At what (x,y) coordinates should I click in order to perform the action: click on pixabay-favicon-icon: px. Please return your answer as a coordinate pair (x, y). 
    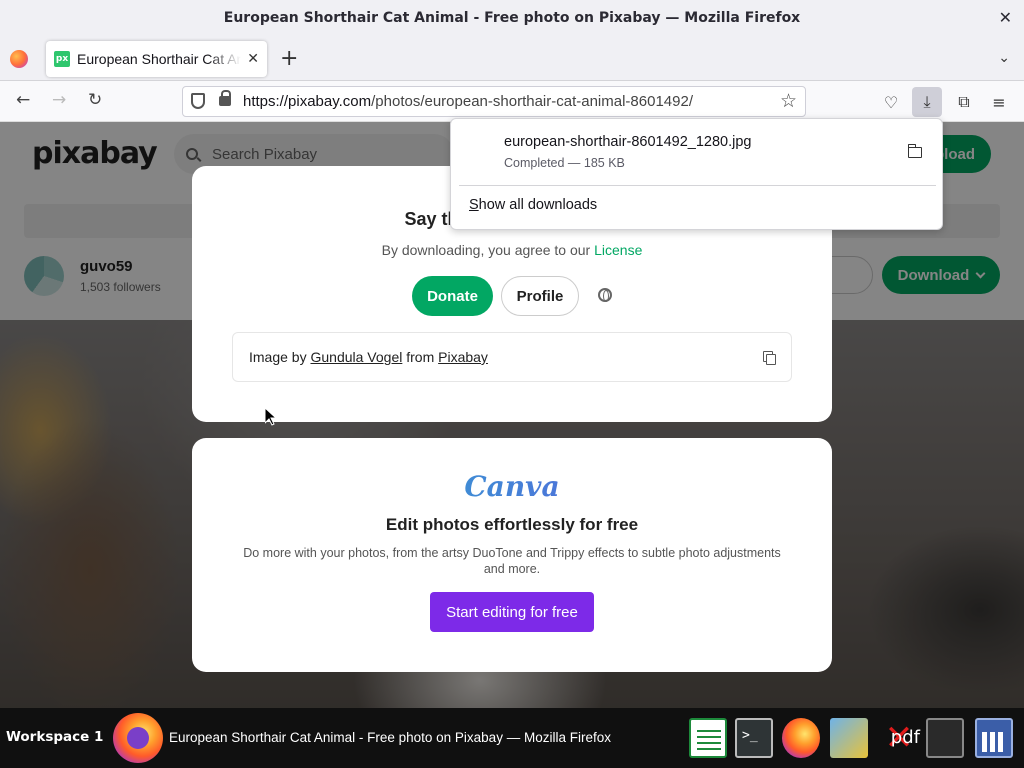
    Looking at the image, I should click on (62, 59).